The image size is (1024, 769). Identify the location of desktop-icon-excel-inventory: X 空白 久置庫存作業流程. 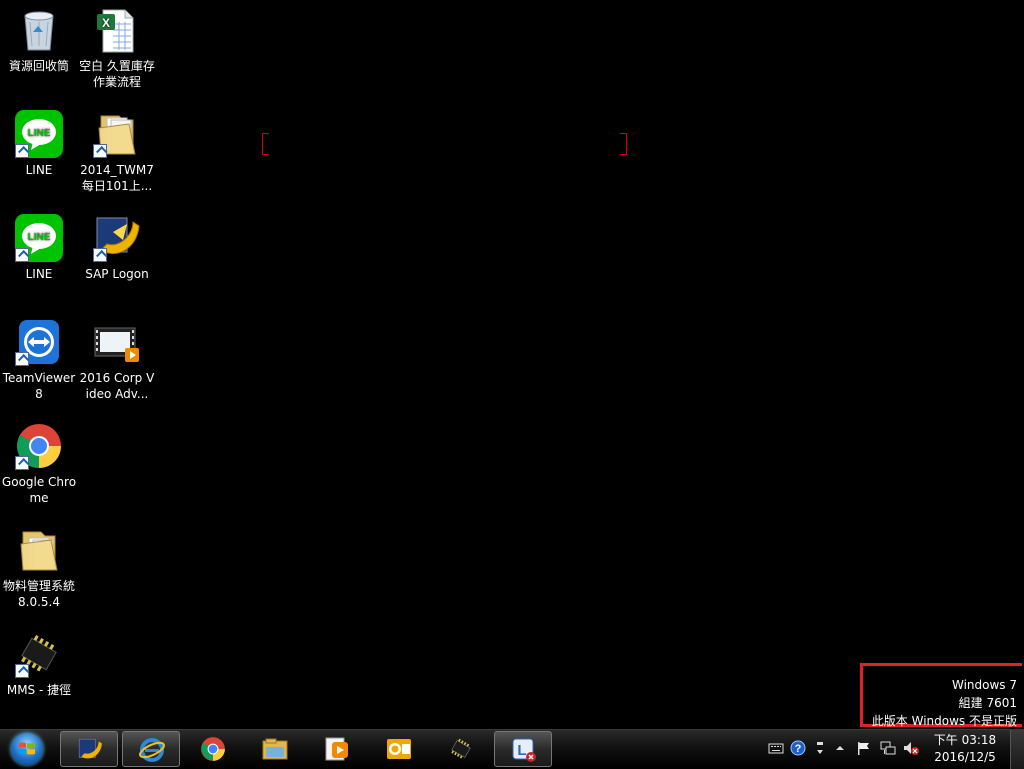
(117, 48).